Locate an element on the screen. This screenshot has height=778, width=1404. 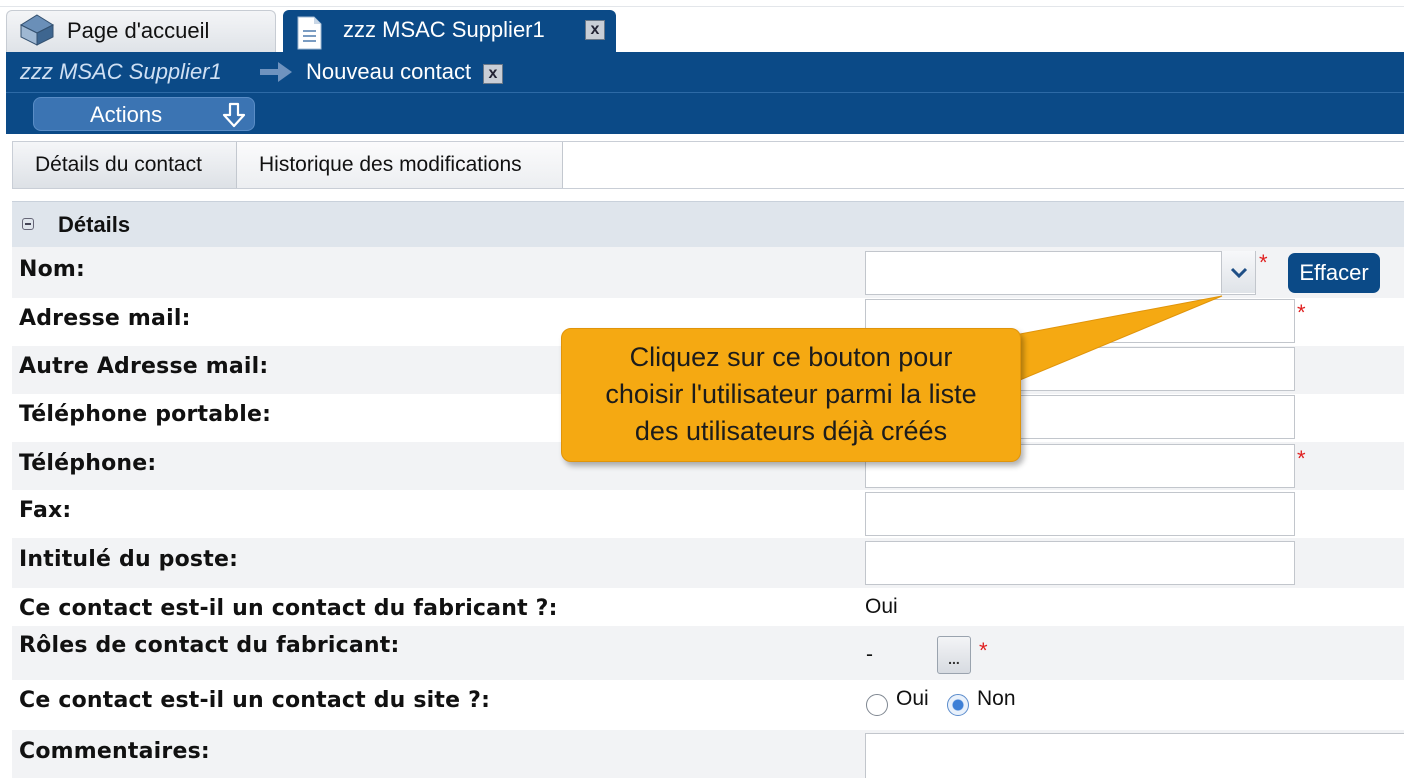
divider is located at coordinates (702, 6).